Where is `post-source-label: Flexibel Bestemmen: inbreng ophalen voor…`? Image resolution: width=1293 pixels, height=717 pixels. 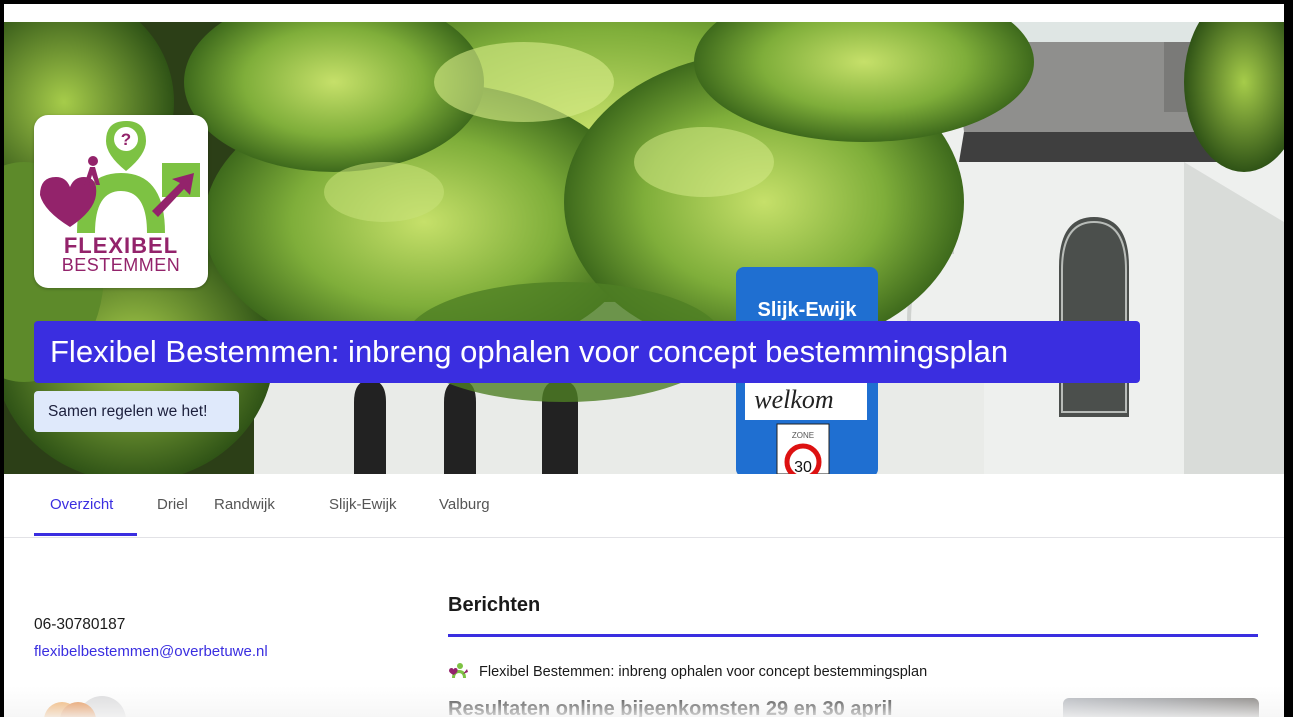
post-source-label: Flexibel Bestemmen: inbreng ophalen voor… is located at coordinates (703, 671).